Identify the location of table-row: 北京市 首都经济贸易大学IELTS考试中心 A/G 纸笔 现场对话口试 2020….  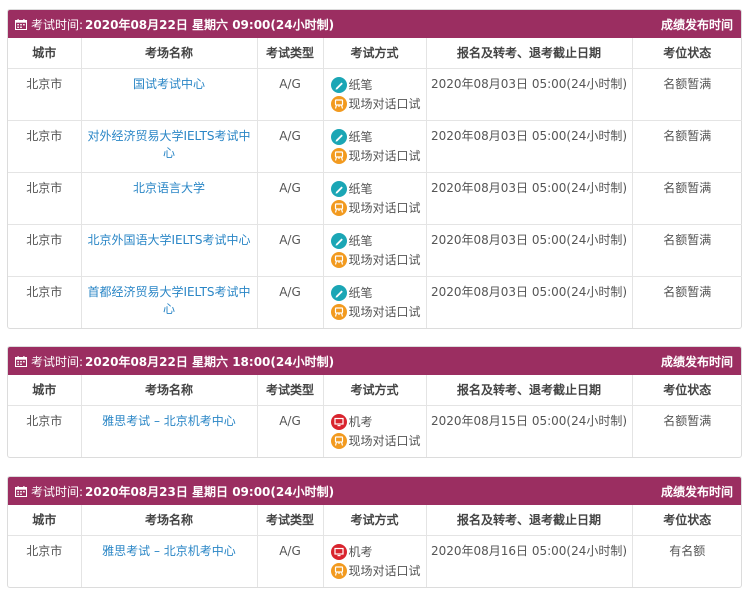
(375, 302).